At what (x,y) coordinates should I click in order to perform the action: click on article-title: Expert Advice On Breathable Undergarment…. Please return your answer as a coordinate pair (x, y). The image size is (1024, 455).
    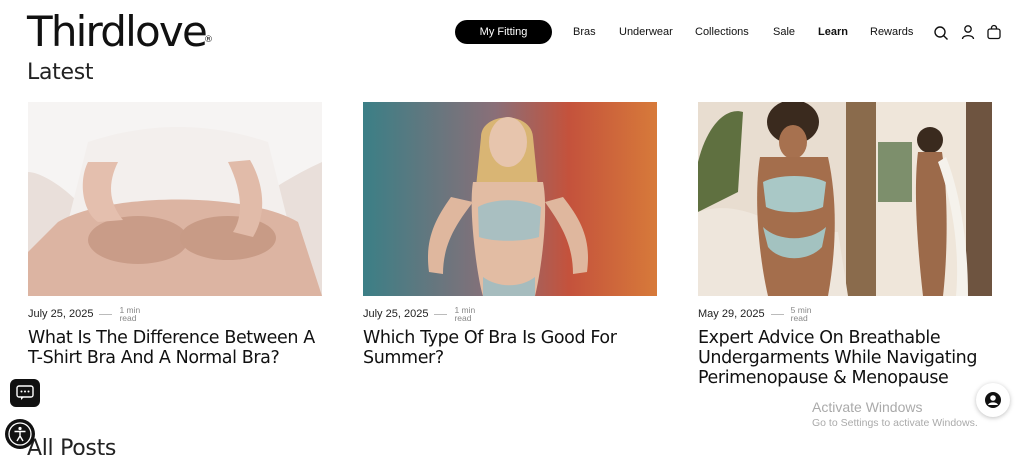
    Looking at the image, I should click on (845, 358).